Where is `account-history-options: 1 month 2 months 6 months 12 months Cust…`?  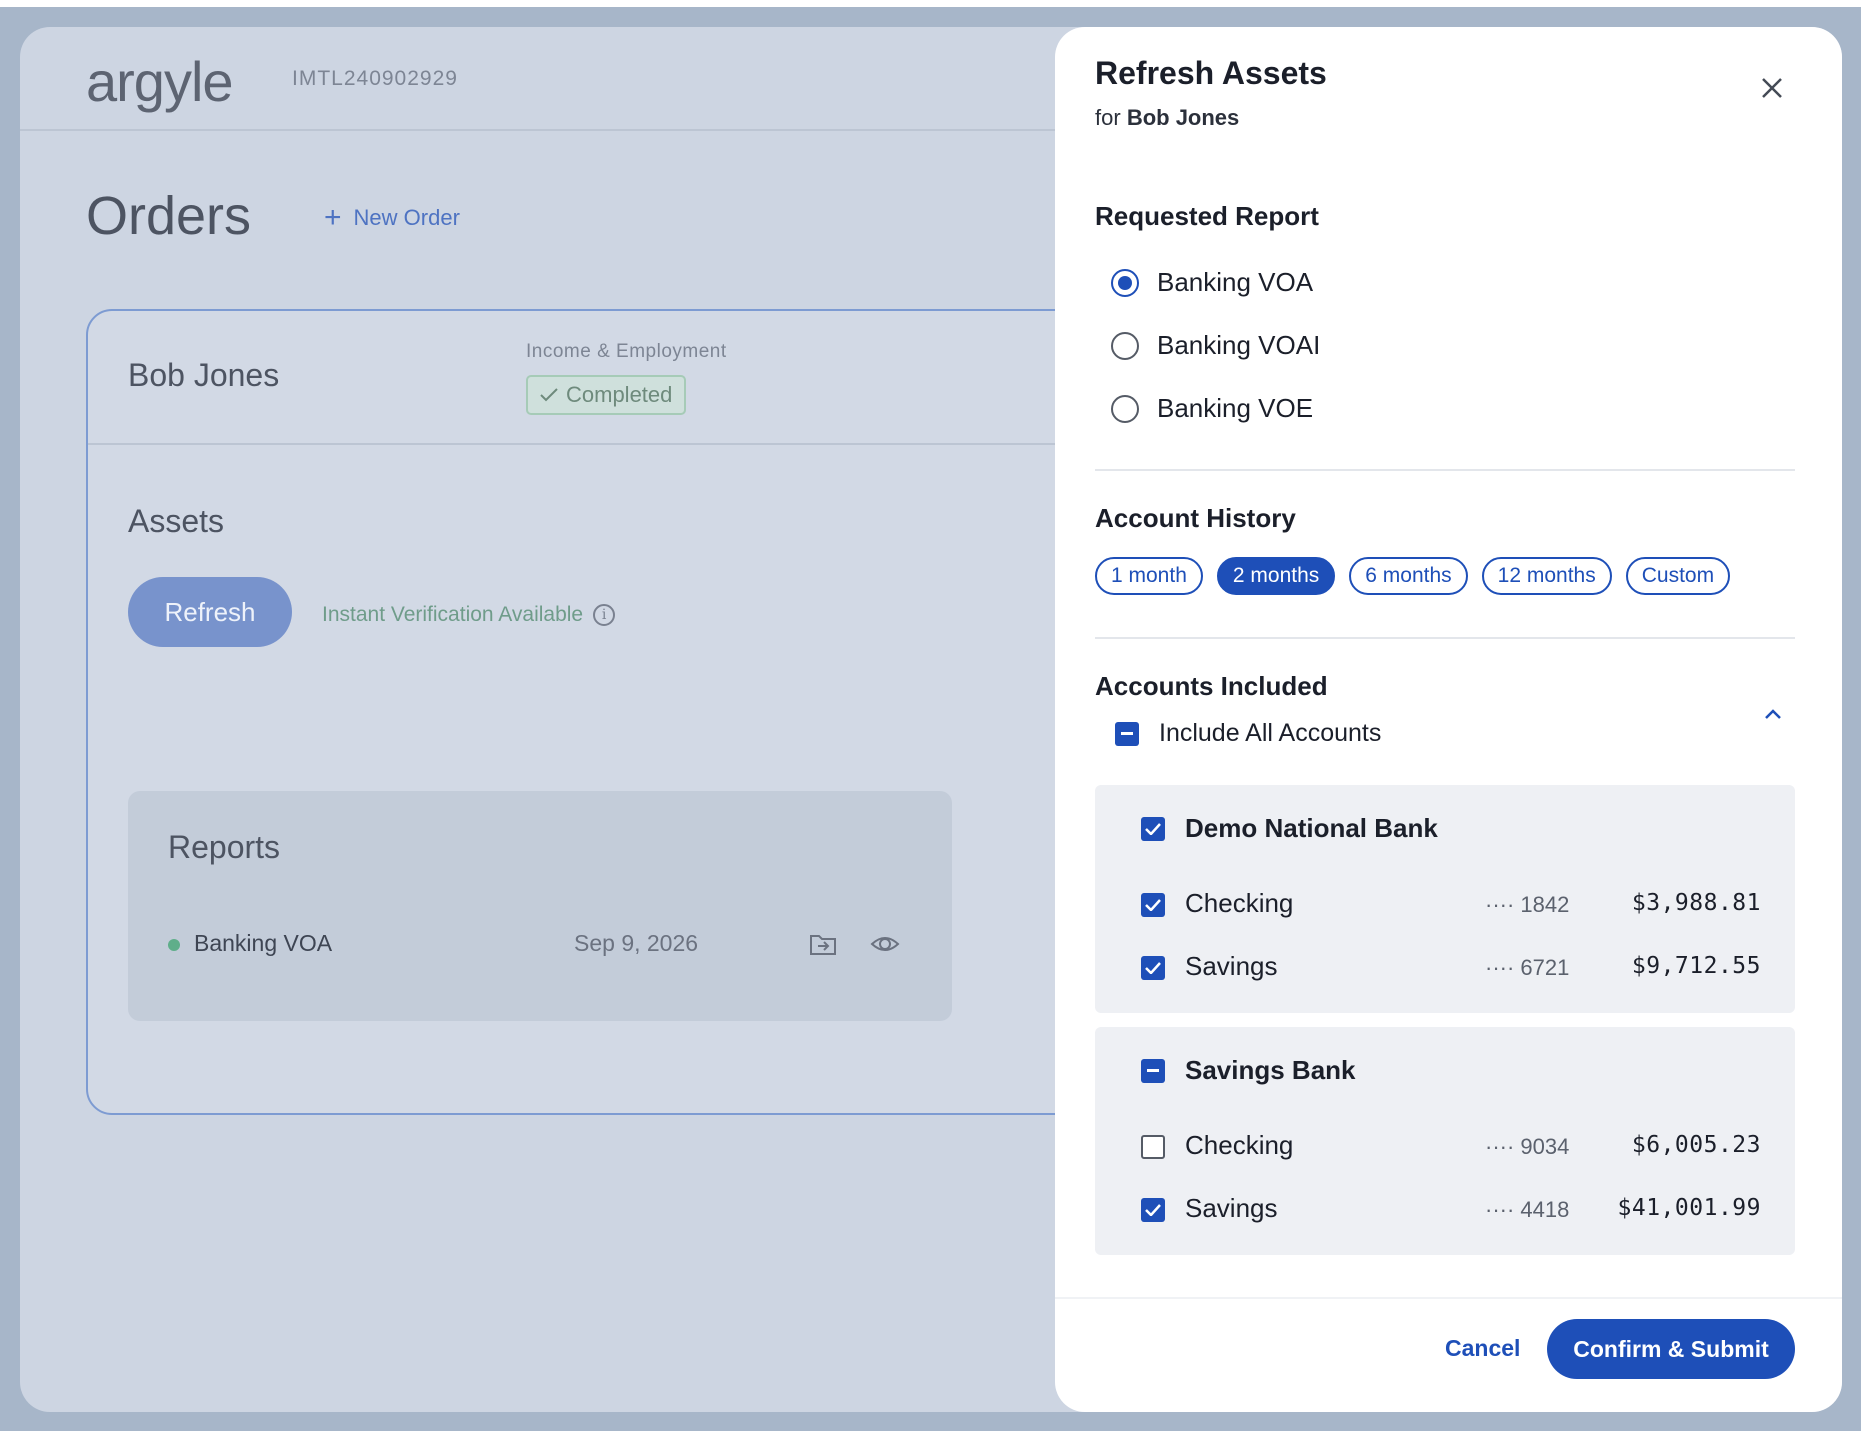 account-history-options: 1 month 2 months 6 months 12 months Cust… is located at coordinates (1413, 576).